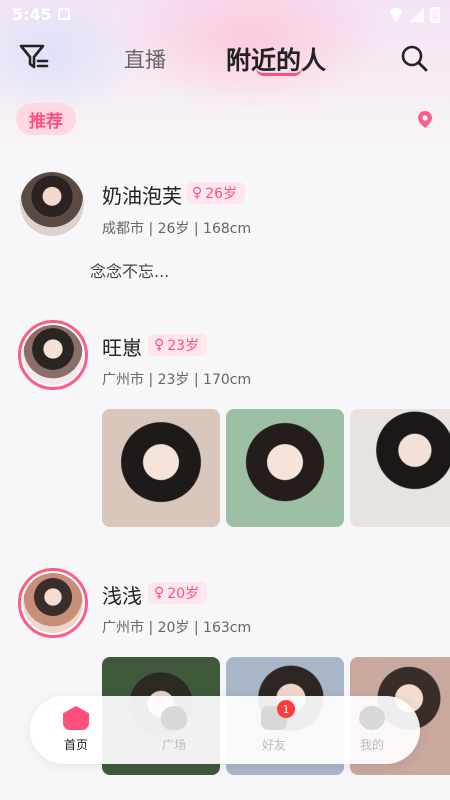 Image resolution: width=450 pixels, height=800 pixels. Describe the element at coordinates (414, 58) in the screenshot. I see `search-icon` at that location.